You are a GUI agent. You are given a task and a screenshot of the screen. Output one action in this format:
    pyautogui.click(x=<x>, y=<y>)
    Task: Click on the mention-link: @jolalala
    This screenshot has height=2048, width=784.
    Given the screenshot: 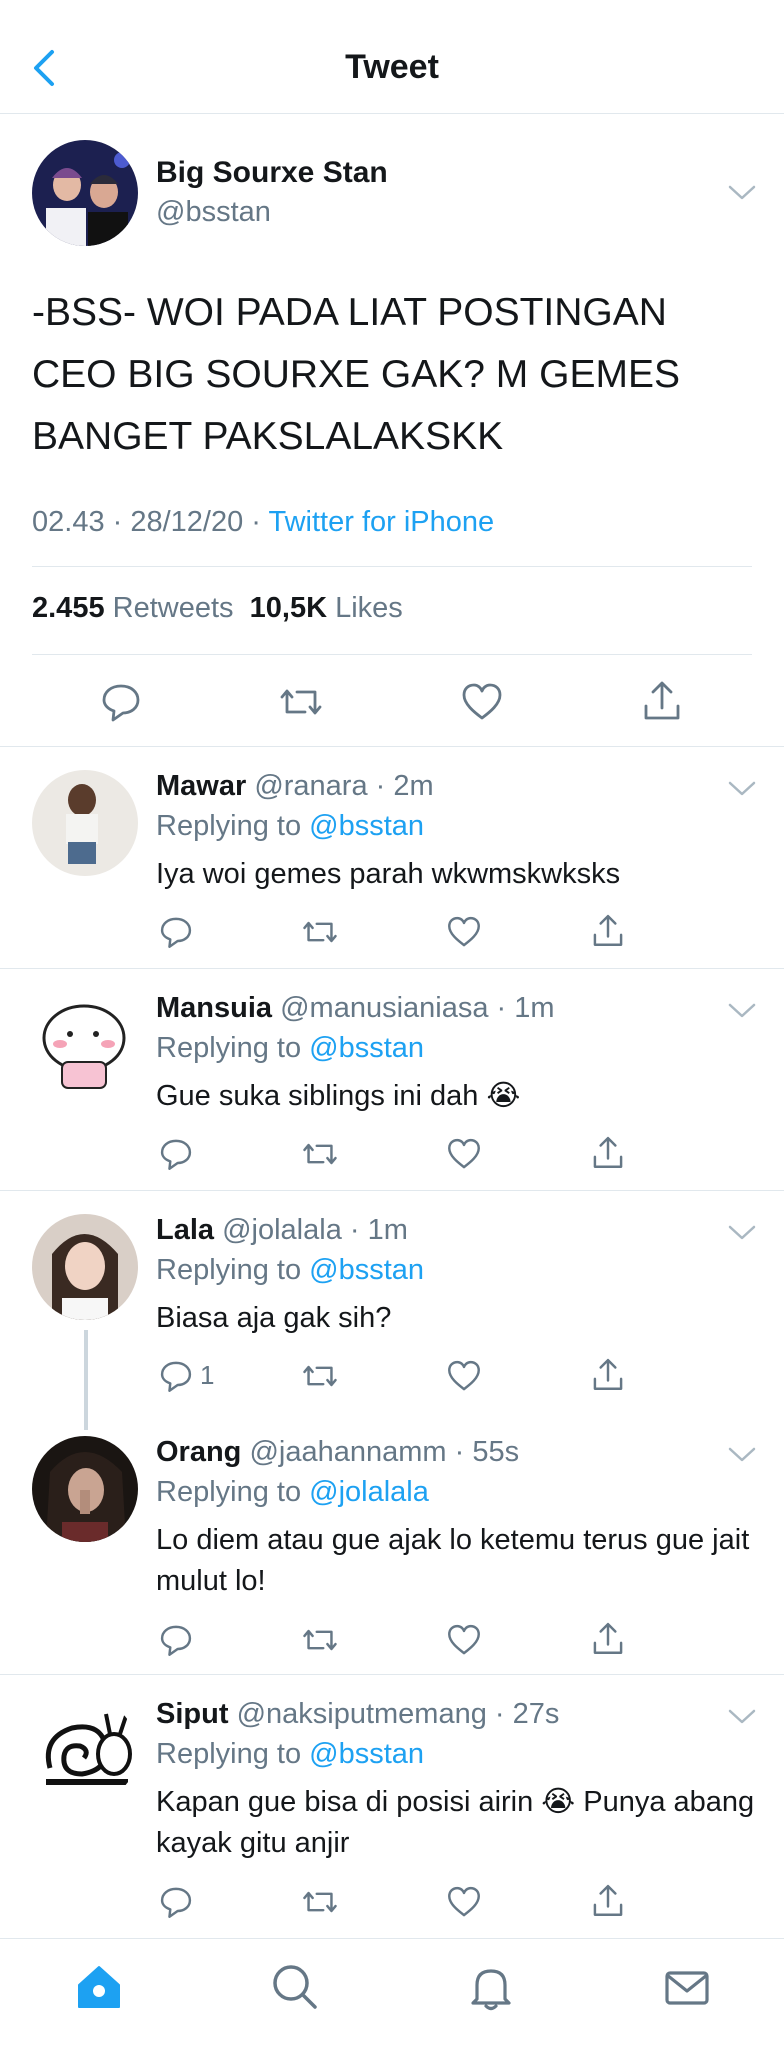 What is the action you would take?
    pyautogui.click(x=369, y=1492)
    